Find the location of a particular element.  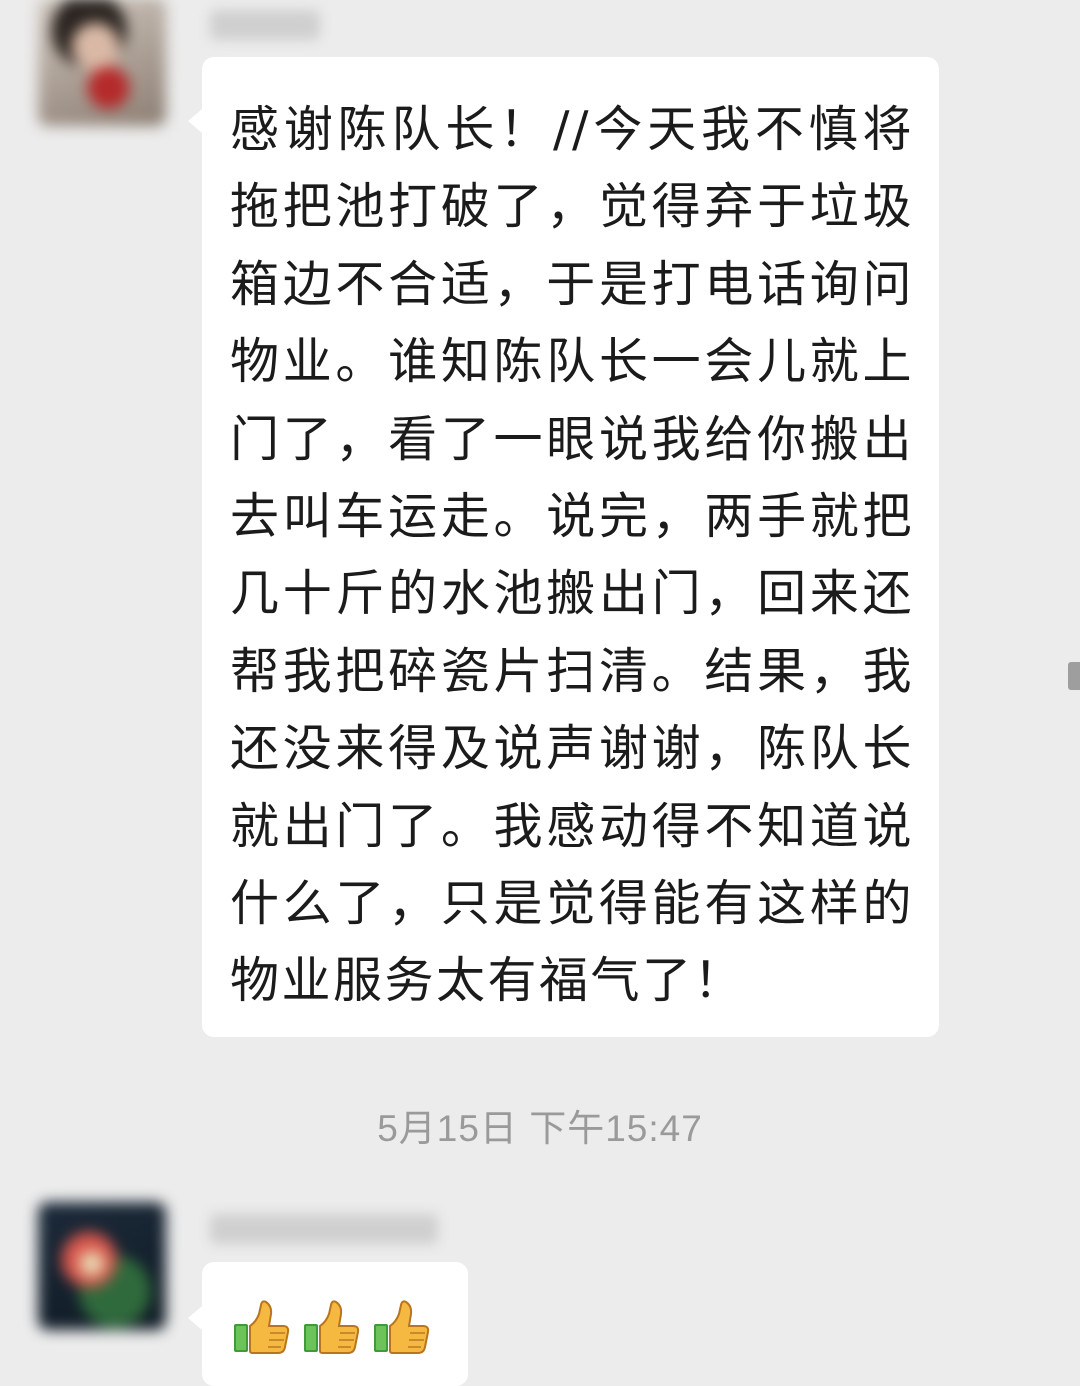

scrollbar-handle is located at coordinates (1074, 676).